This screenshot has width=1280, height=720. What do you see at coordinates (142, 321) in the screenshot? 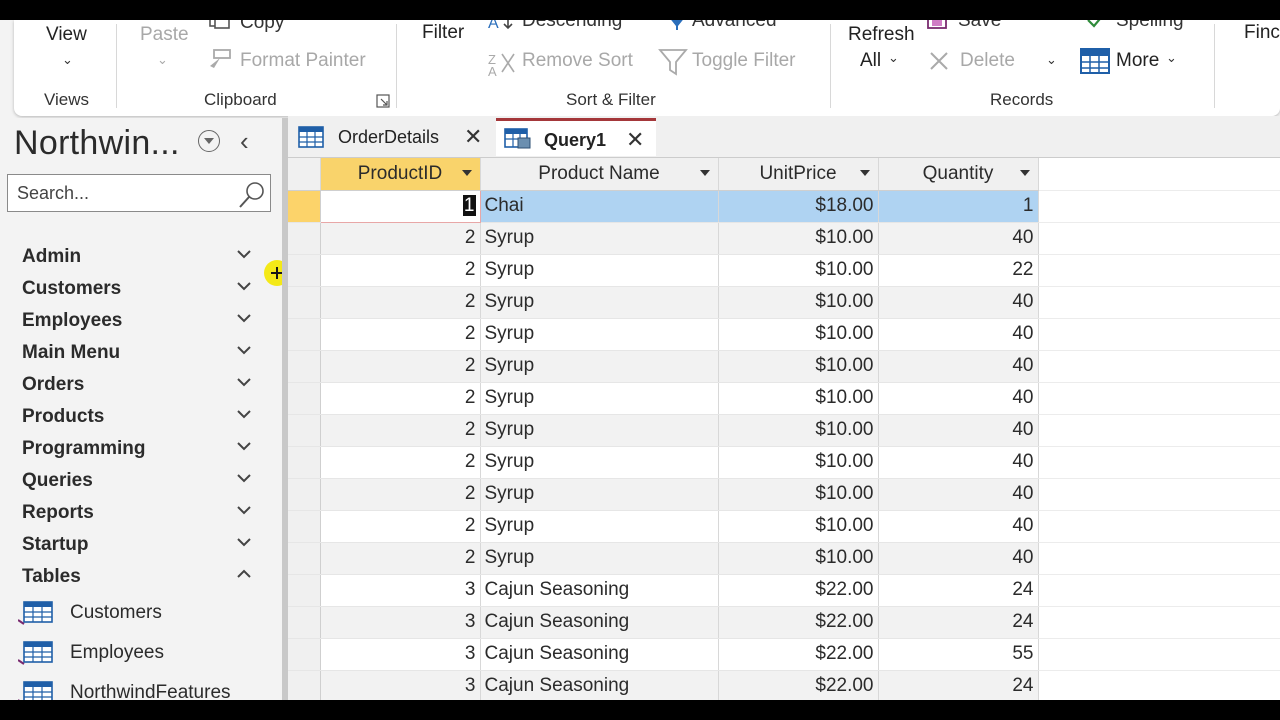
I see `nav-group-employees: Employees` at bounding box center [142, 321].